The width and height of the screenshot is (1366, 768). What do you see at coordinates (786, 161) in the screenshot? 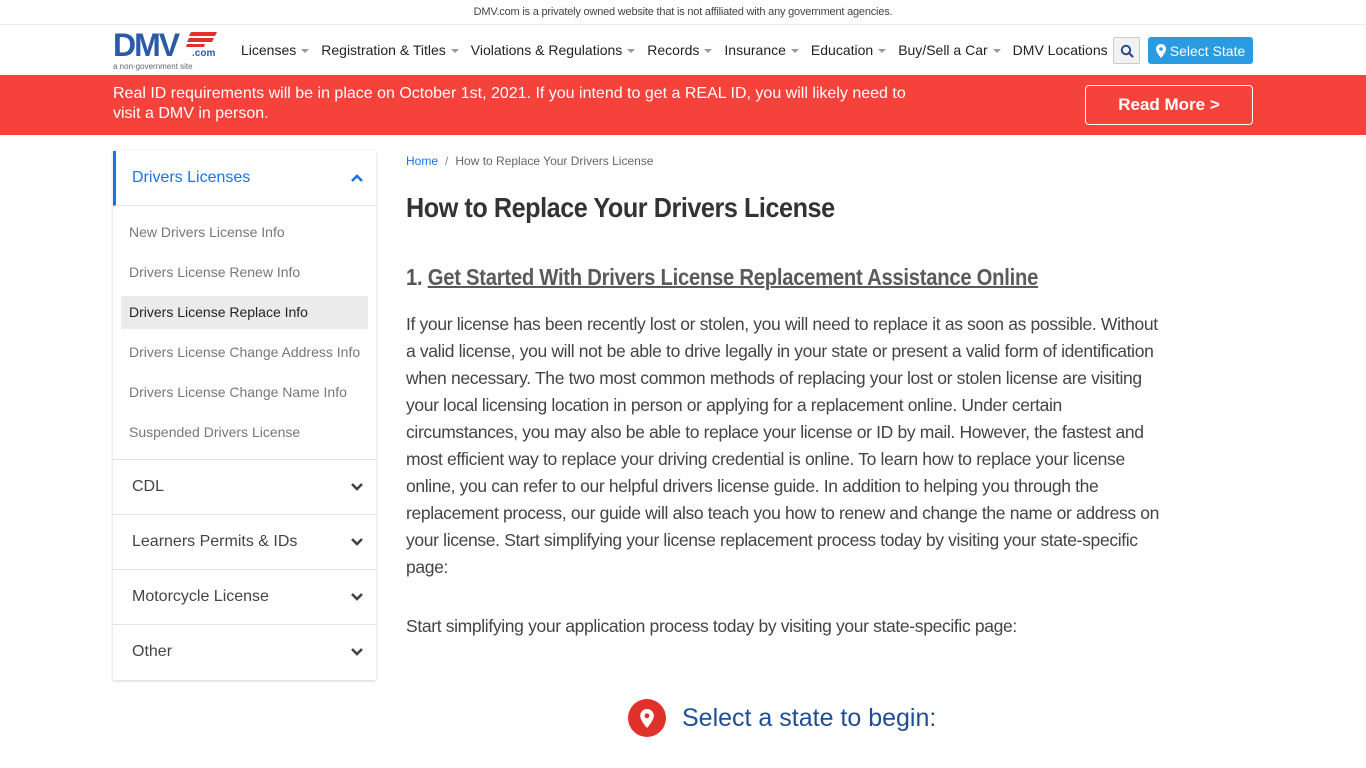
I see `breadcrumb: Home / How to Replace Your Drivers License` at bounding box center [786, 161].